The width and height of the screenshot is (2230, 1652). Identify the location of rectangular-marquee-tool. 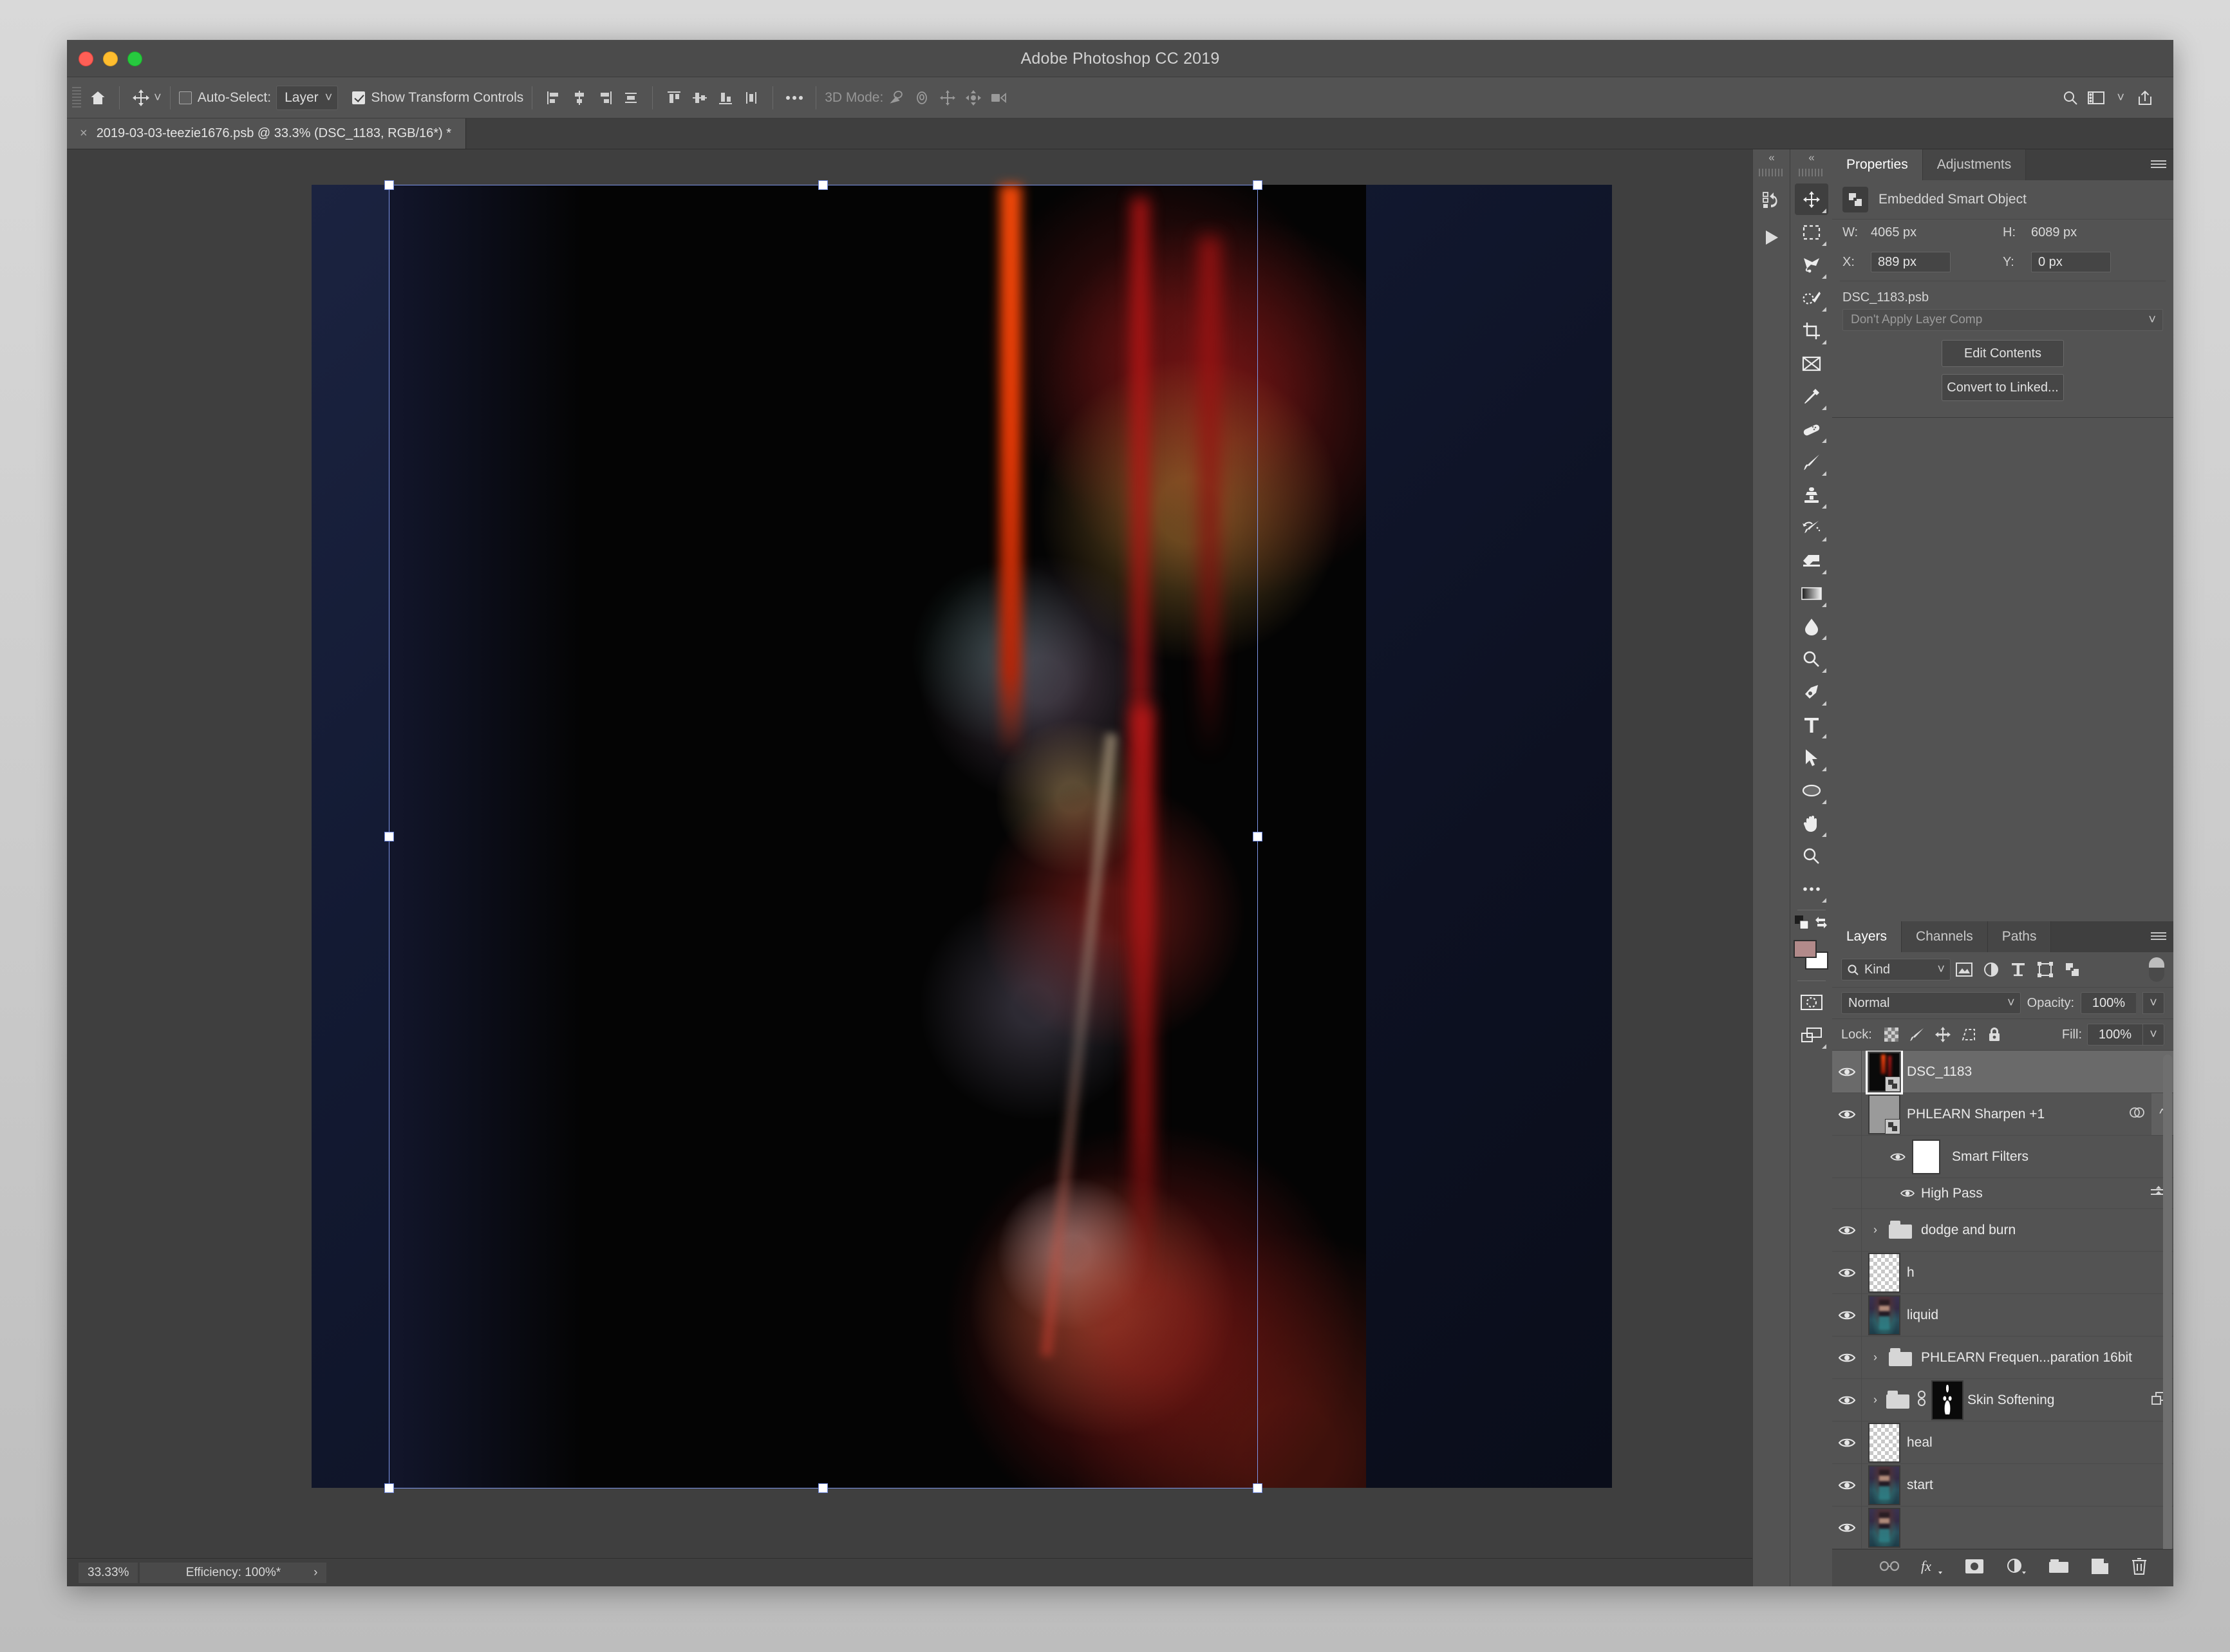
(1812, 232).